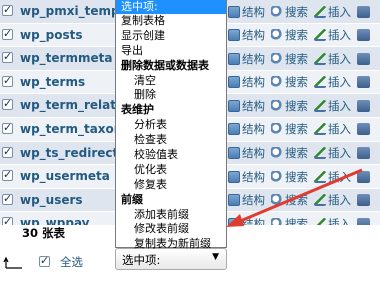  What do you see at coordinates (171, 215) in the screenshot?
I see `dropdown-option: 添加表前缀` at bounding box center [171, 215].